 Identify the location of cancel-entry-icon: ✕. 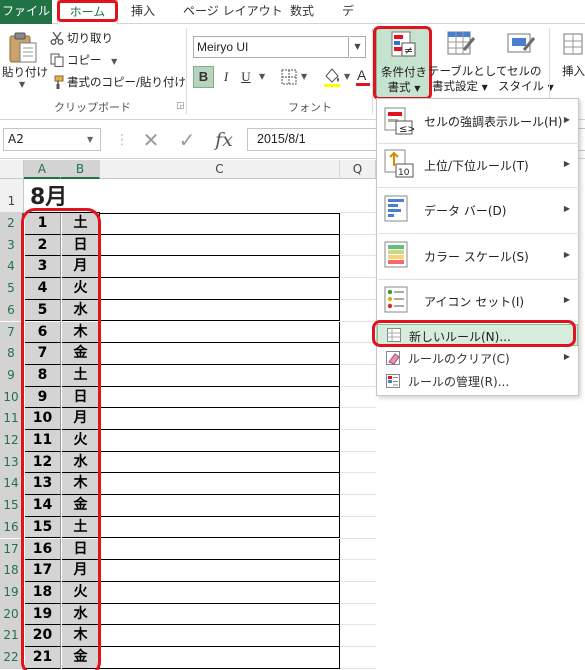
(151, 140).